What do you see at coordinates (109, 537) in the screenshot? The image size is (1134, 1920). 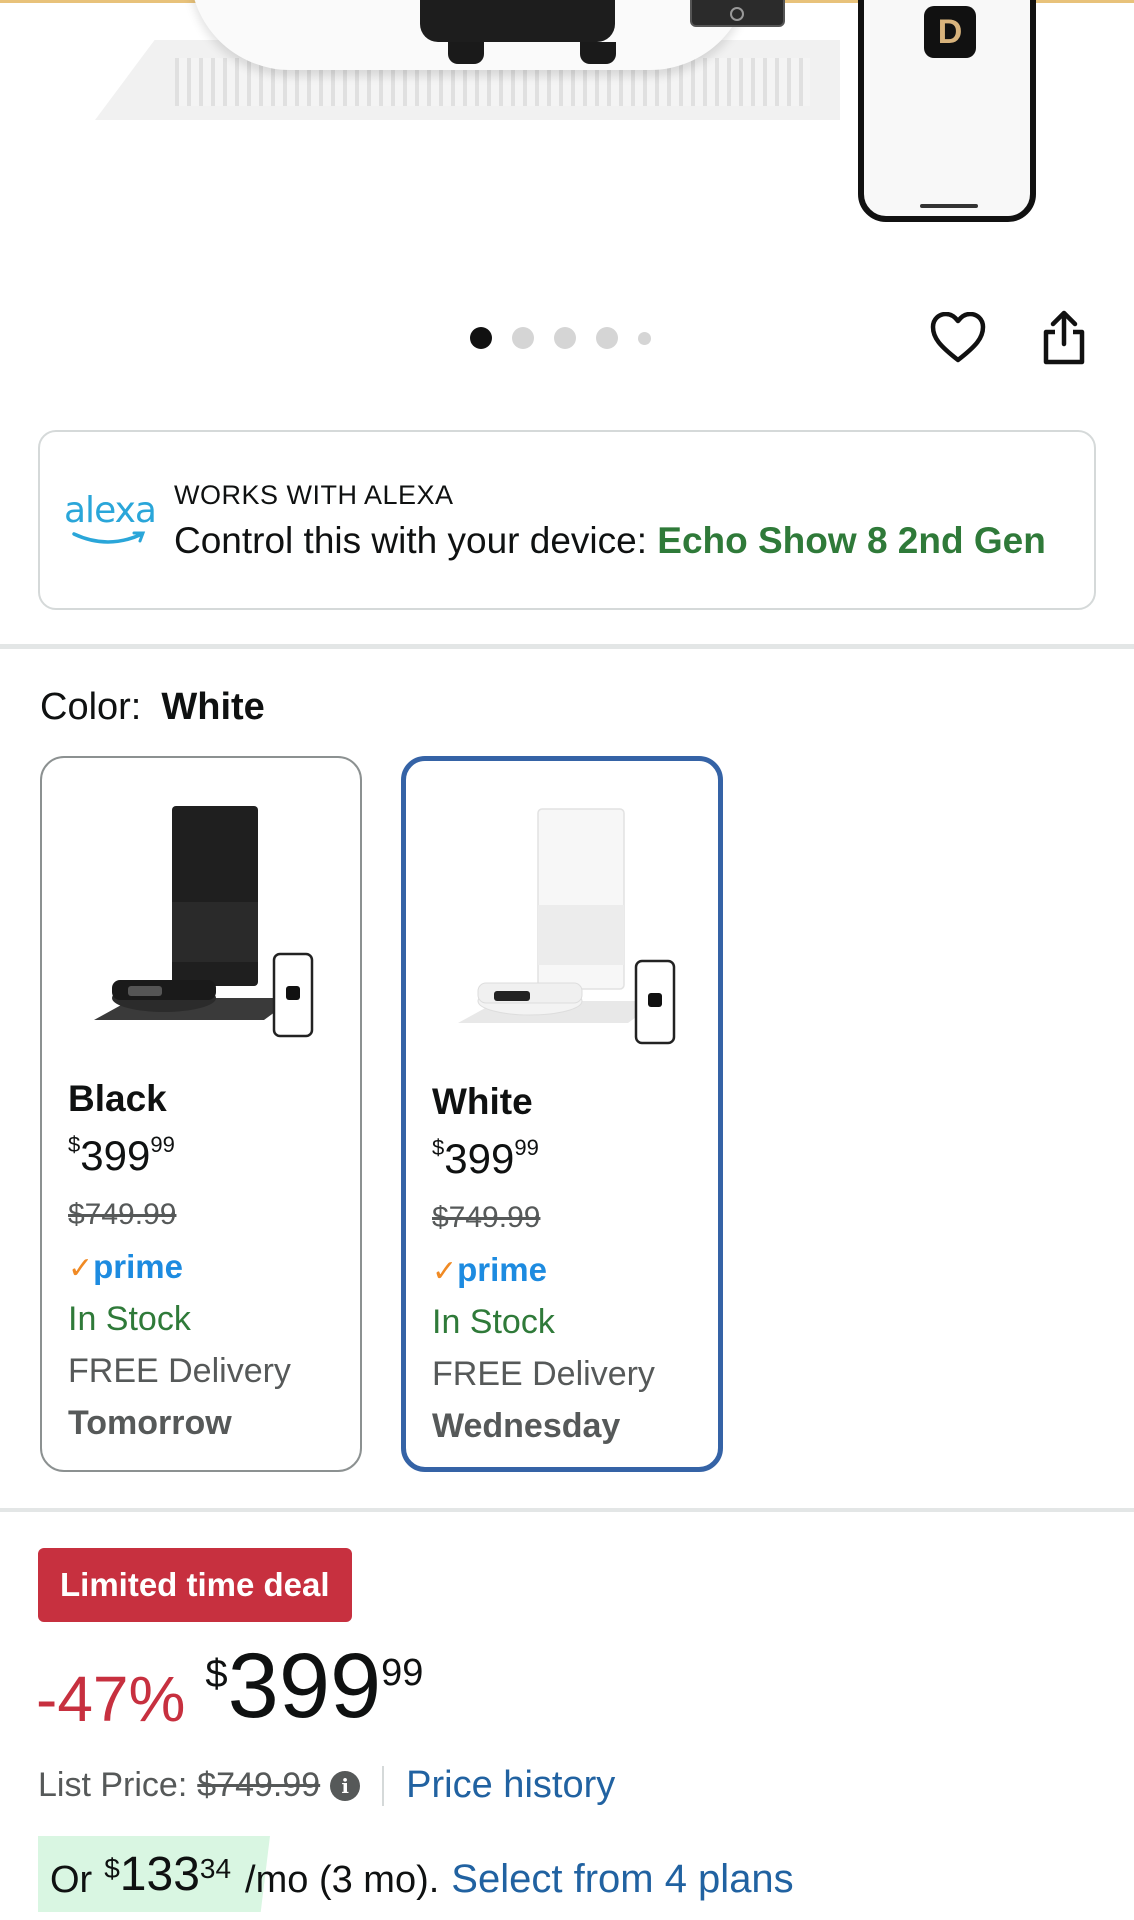 I see `alexa-smile-icon` at bounding box center [109, 537].